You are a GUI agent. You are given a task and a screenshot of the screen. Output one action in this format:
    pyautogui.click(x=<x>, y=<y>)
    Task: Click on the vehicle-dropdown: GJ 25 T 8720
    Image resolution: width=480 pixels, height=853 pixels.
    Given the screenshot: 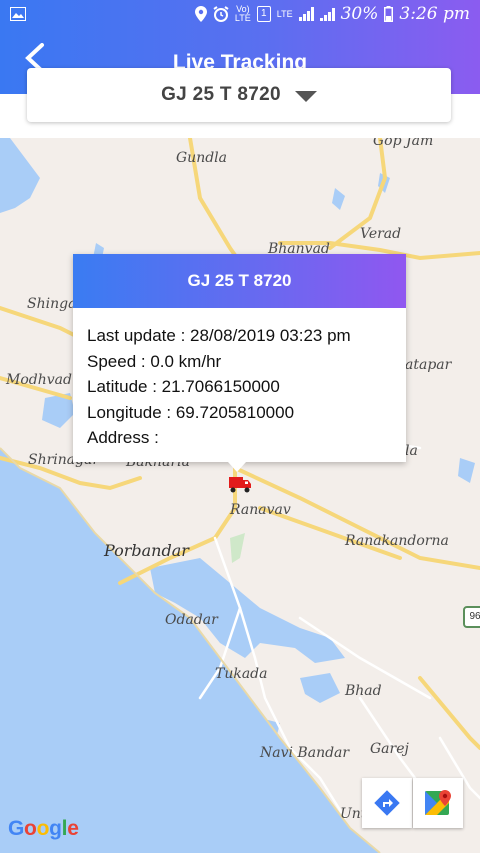 What is the action you would take?
    pyautogui.click(x=239, y=95)
    